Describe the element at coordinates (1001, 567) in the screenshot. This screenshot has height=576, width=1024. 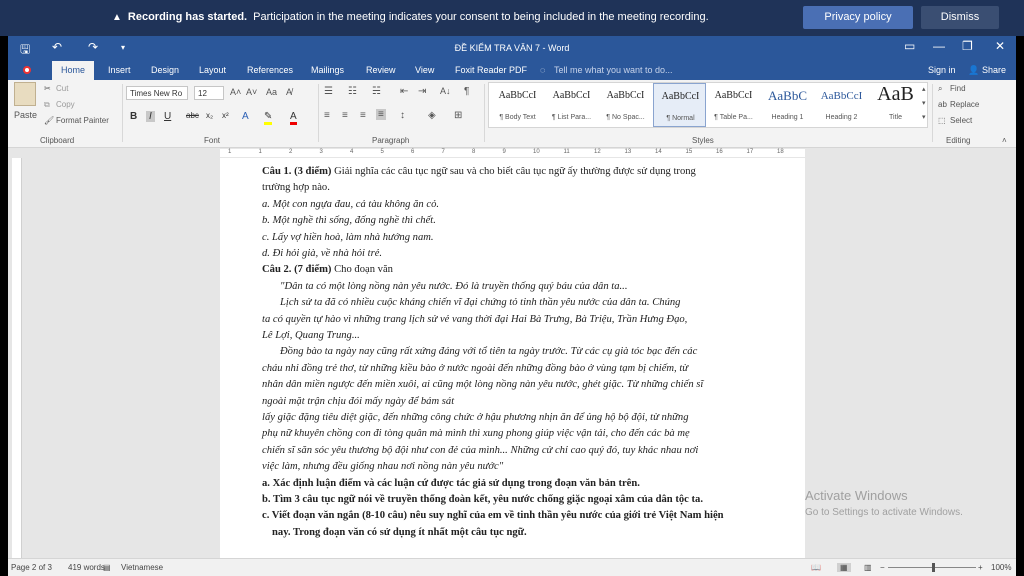
I see `zoom-level: 100%` at that location.